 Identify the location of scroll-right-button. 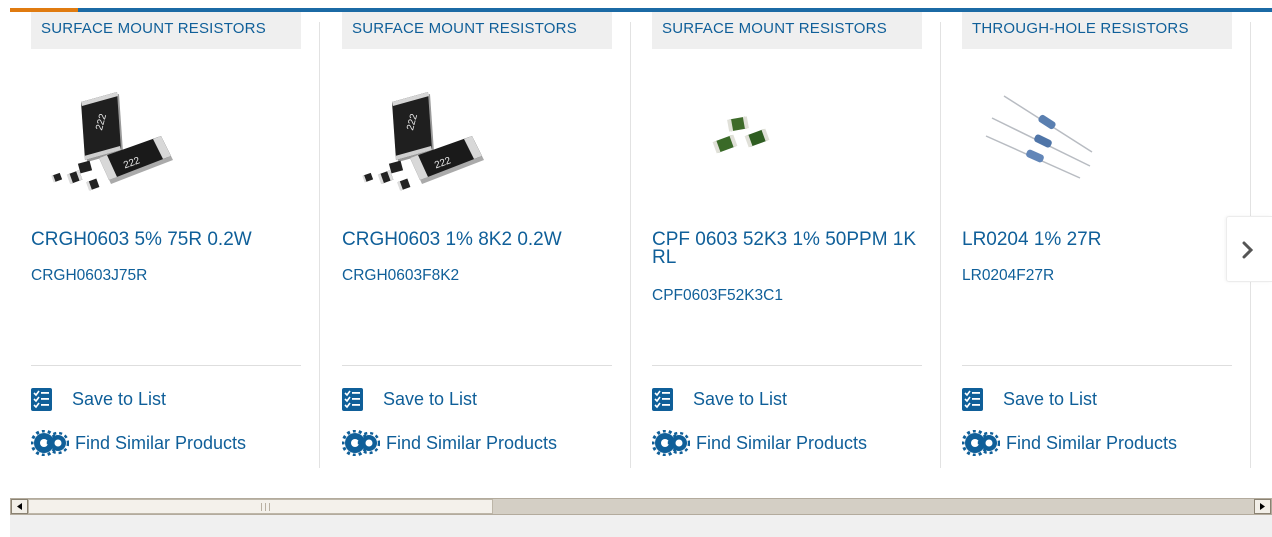
(1262, 506).